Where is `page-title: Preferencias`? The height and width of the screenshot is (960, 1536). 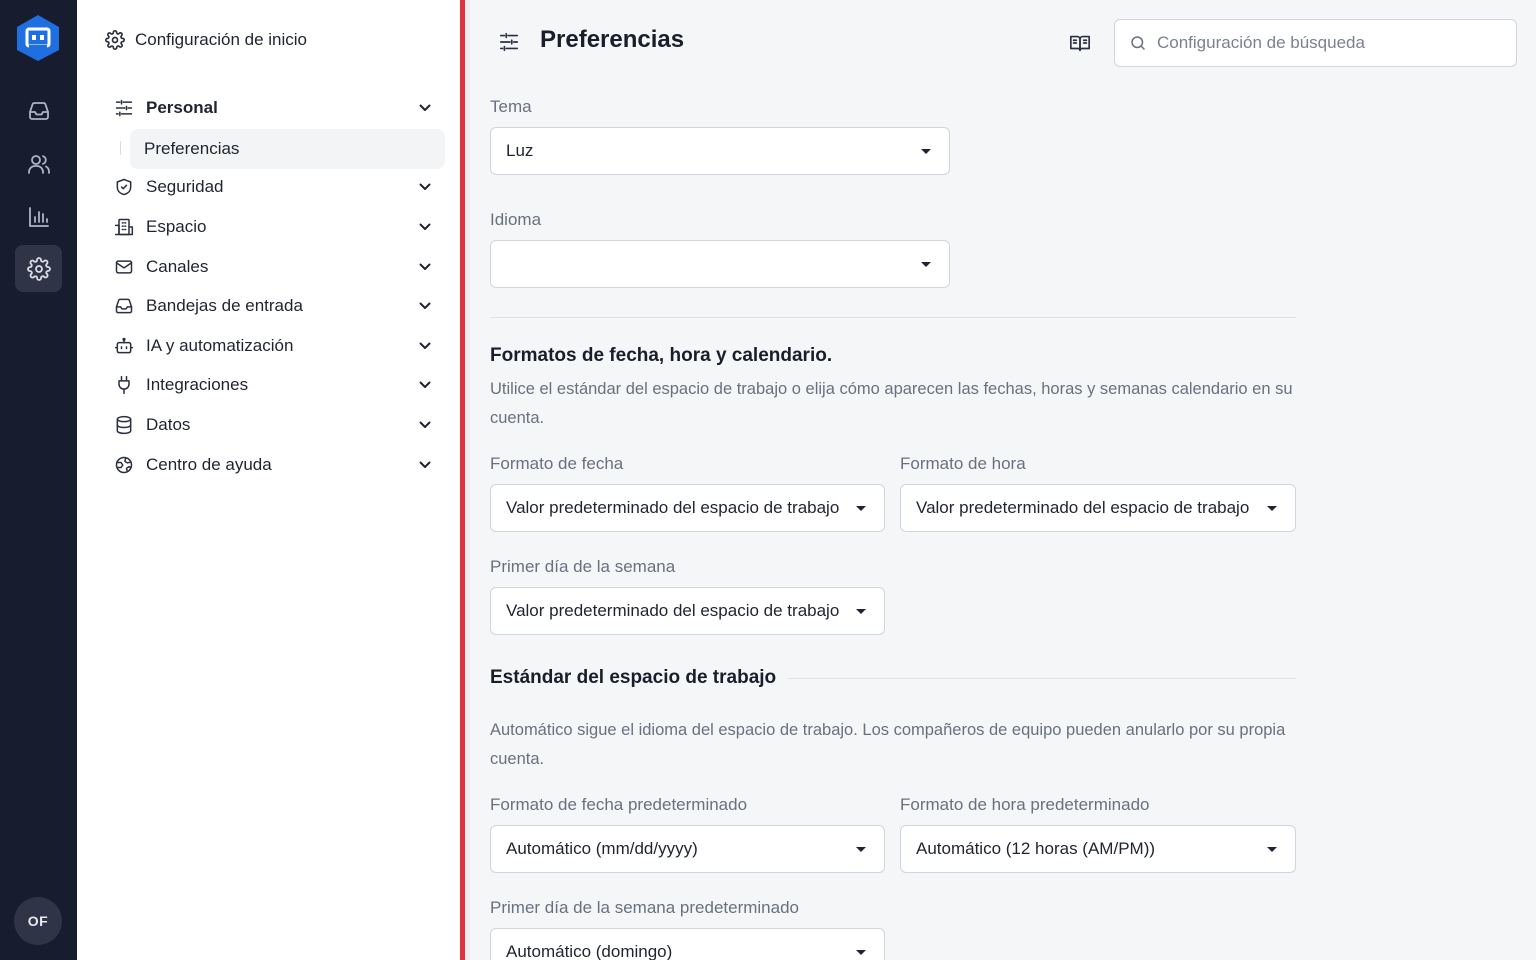 page-title: Preferencias is located at coordinates (612, 39).